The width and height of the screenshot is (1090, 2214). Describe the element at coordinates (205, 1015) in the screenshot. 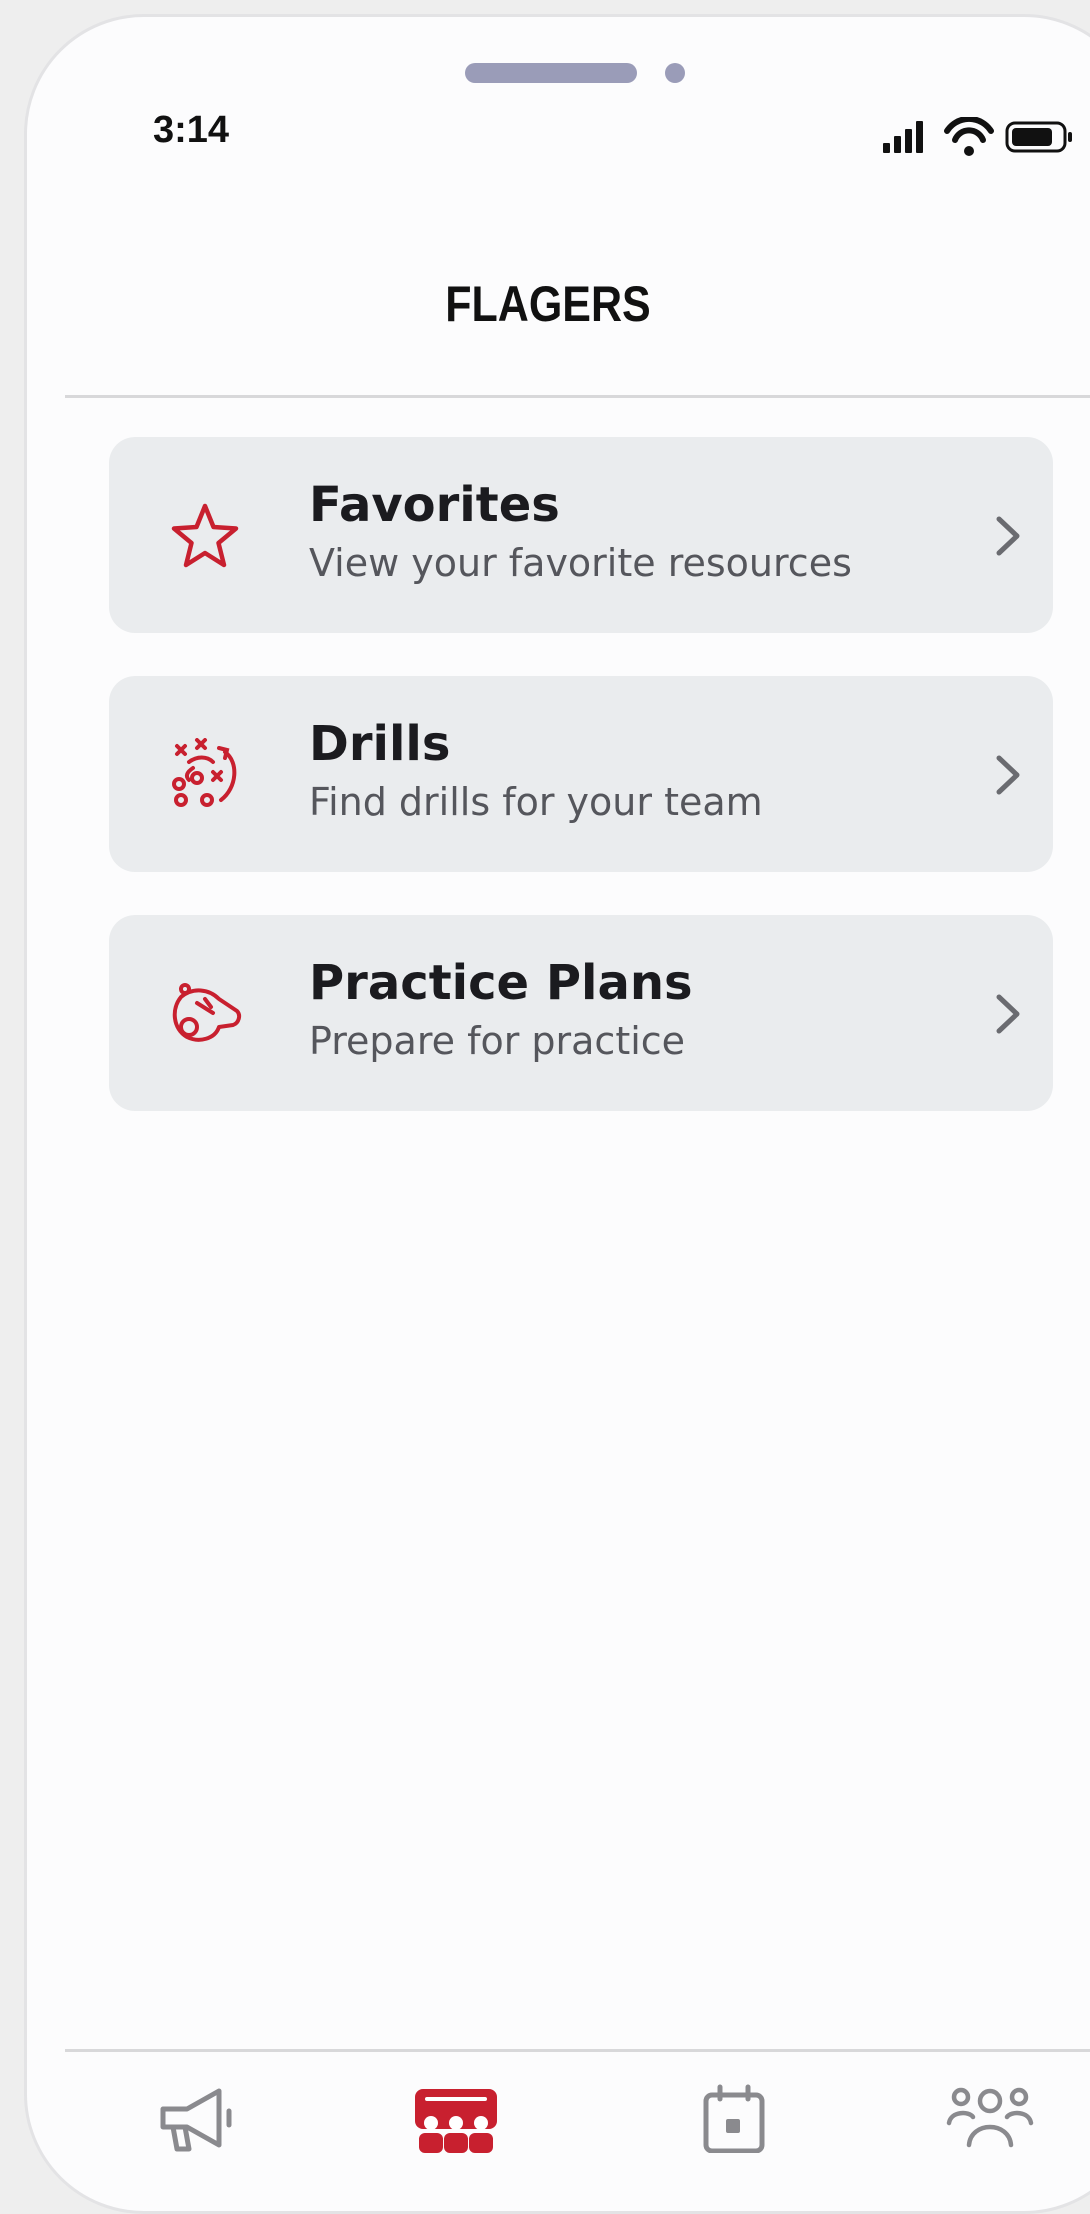

I see `whistle-icon` at that location.